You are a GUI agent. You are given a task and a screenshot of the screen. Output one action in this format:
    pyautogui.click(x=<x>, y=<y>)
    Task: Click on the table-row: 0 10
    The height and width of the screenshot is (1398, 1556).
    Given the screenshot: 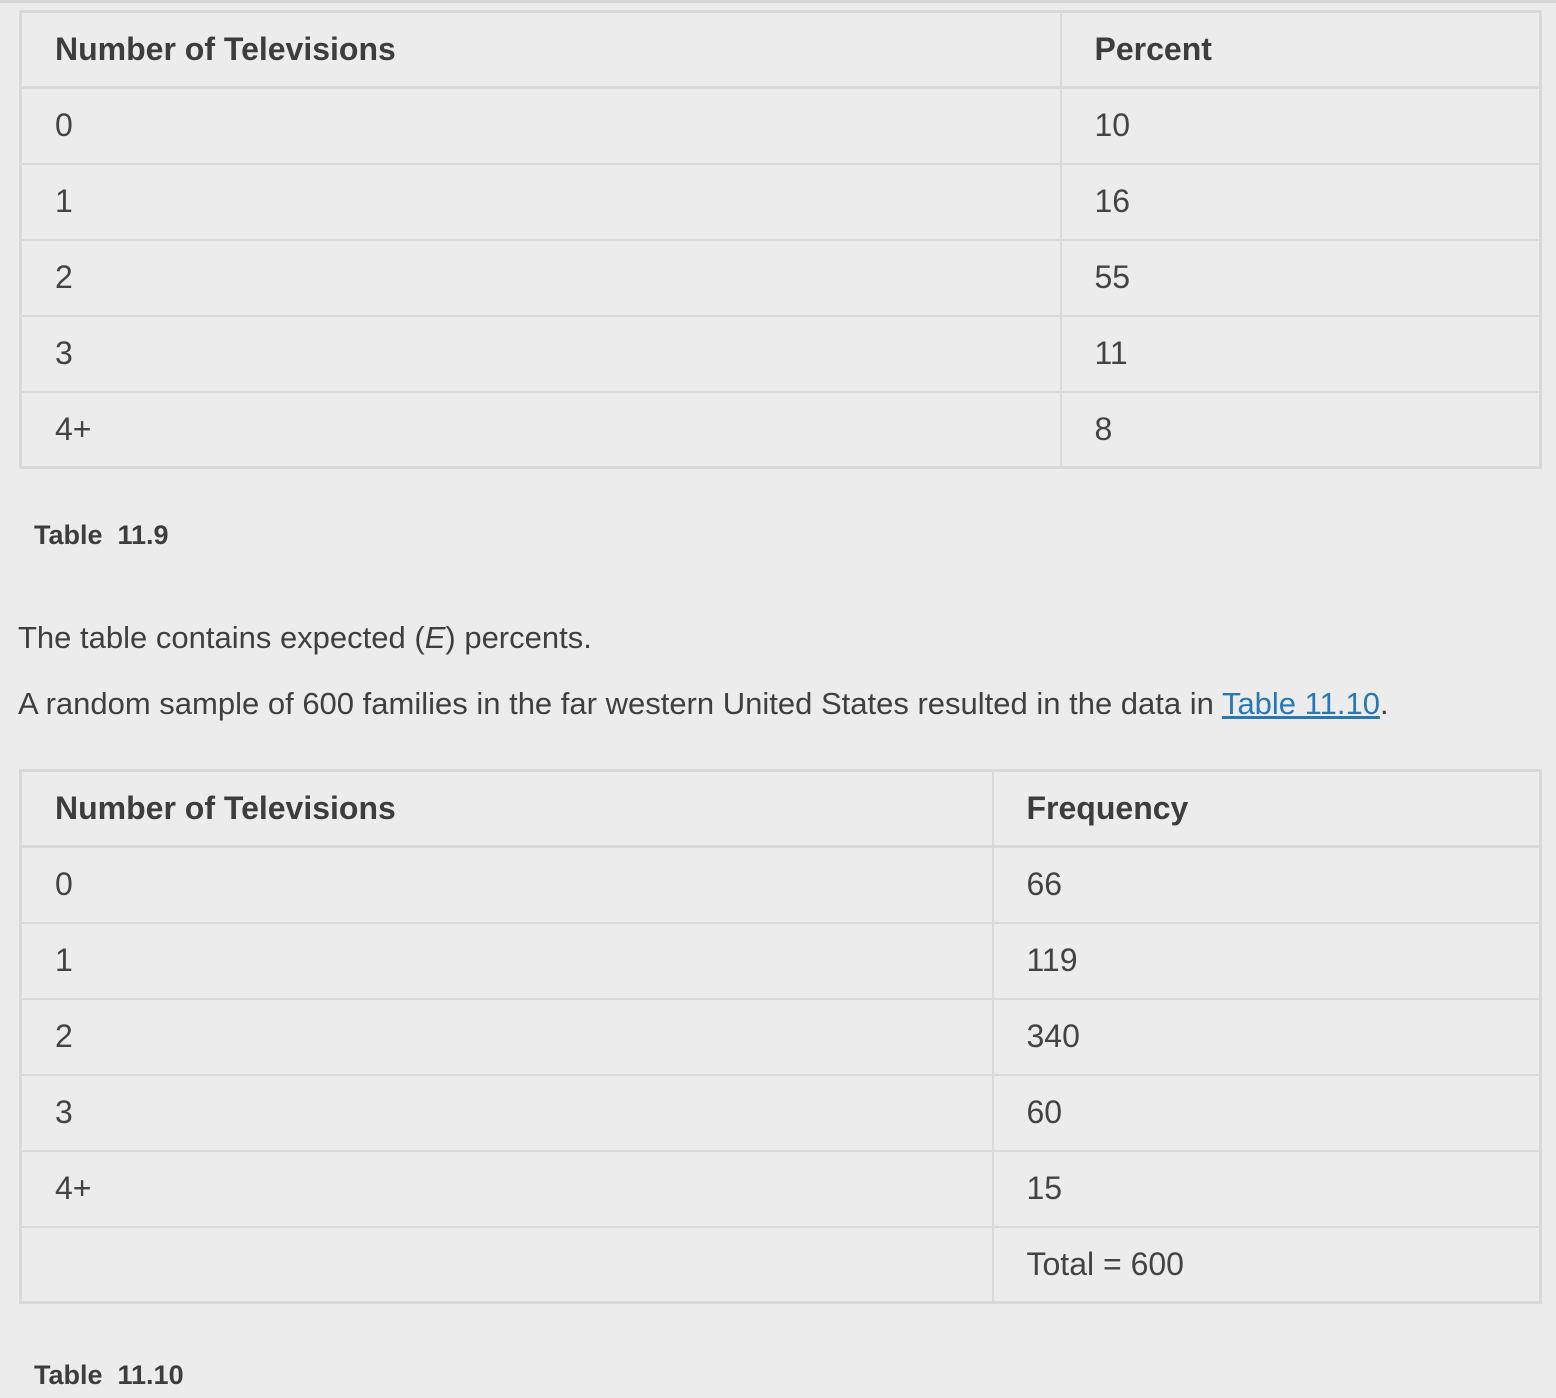 What is the action you would take?
    pyautogui.click(x=780, y=125)
    